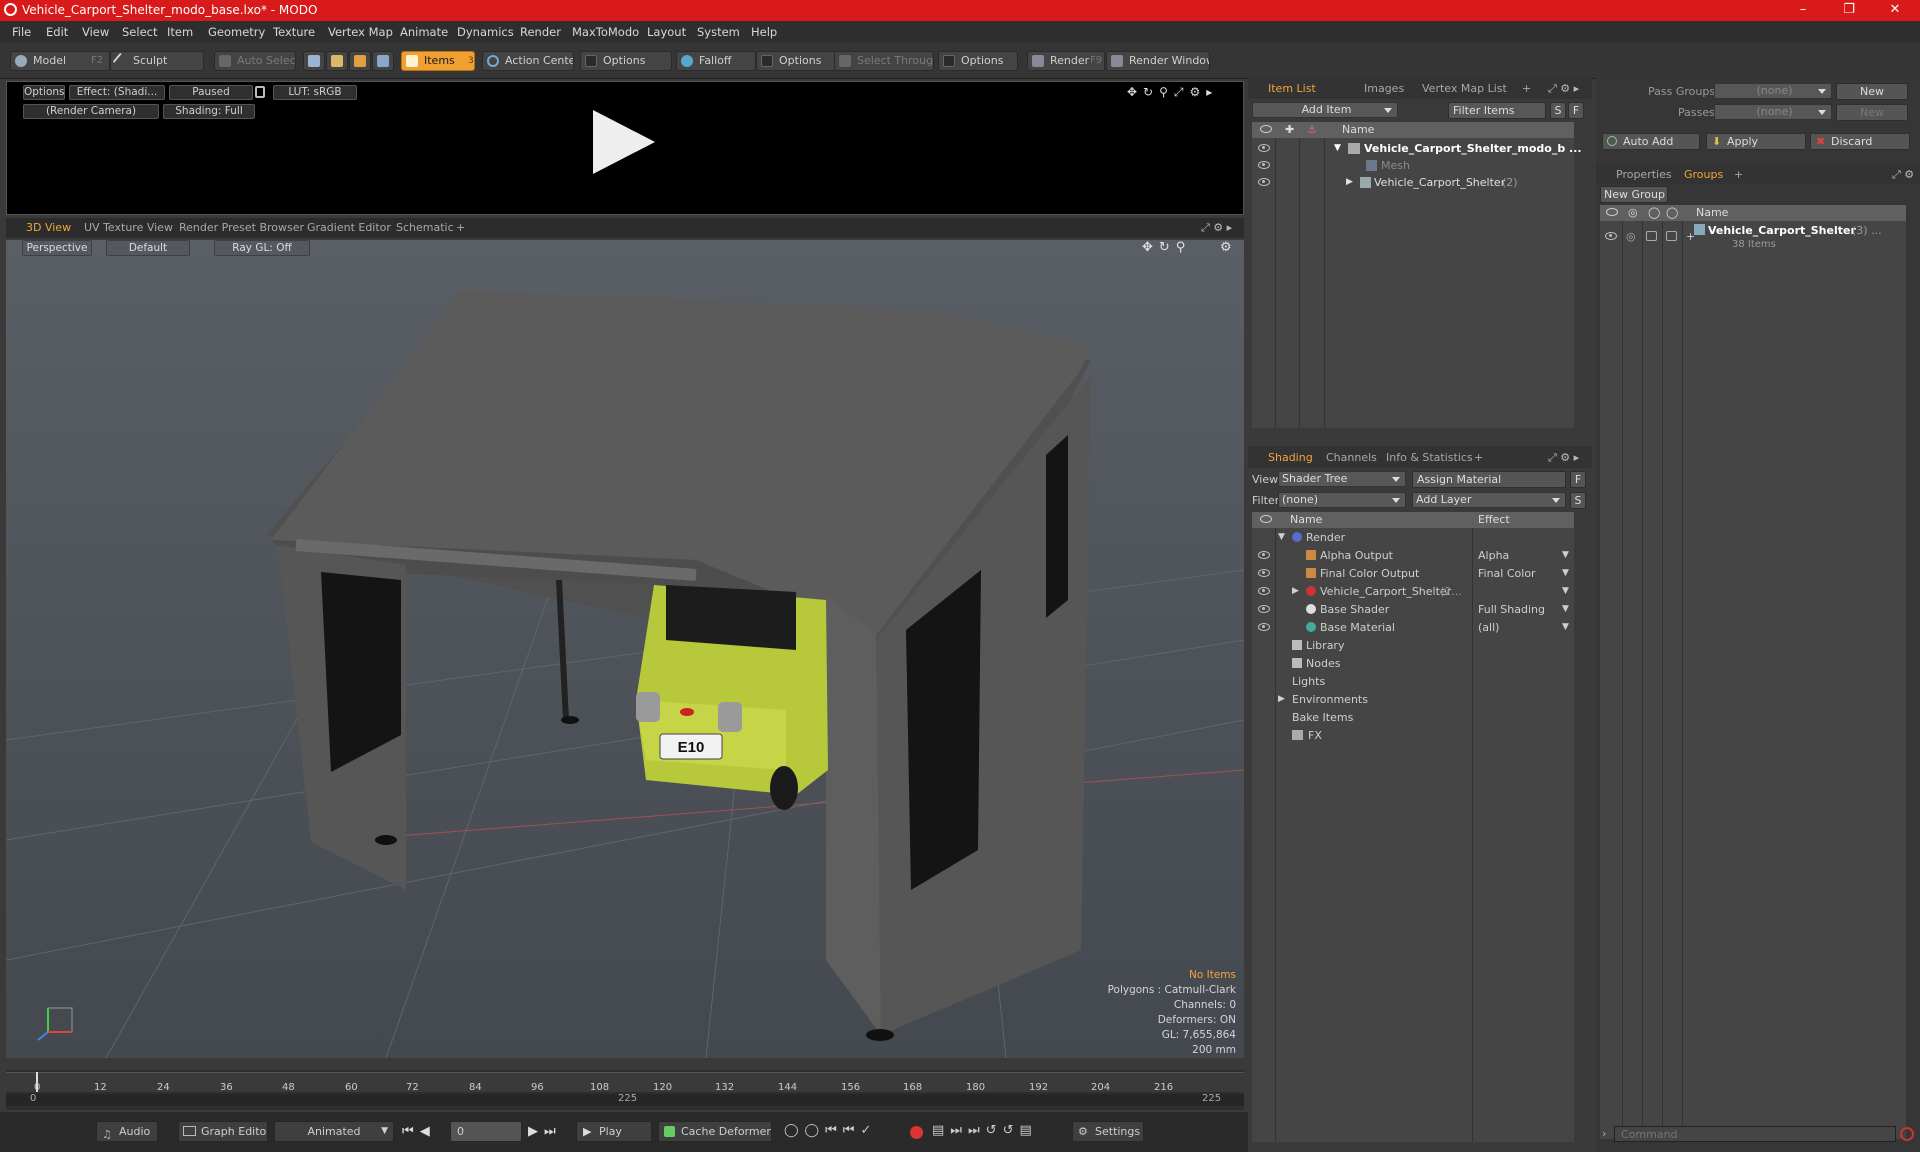 The height and width of the screenshot is (1152, 1920). Describe the element at coordinates (91, 111) in the screenshot. I see `render-camera-dropdown: (Render Camera)` at that location.